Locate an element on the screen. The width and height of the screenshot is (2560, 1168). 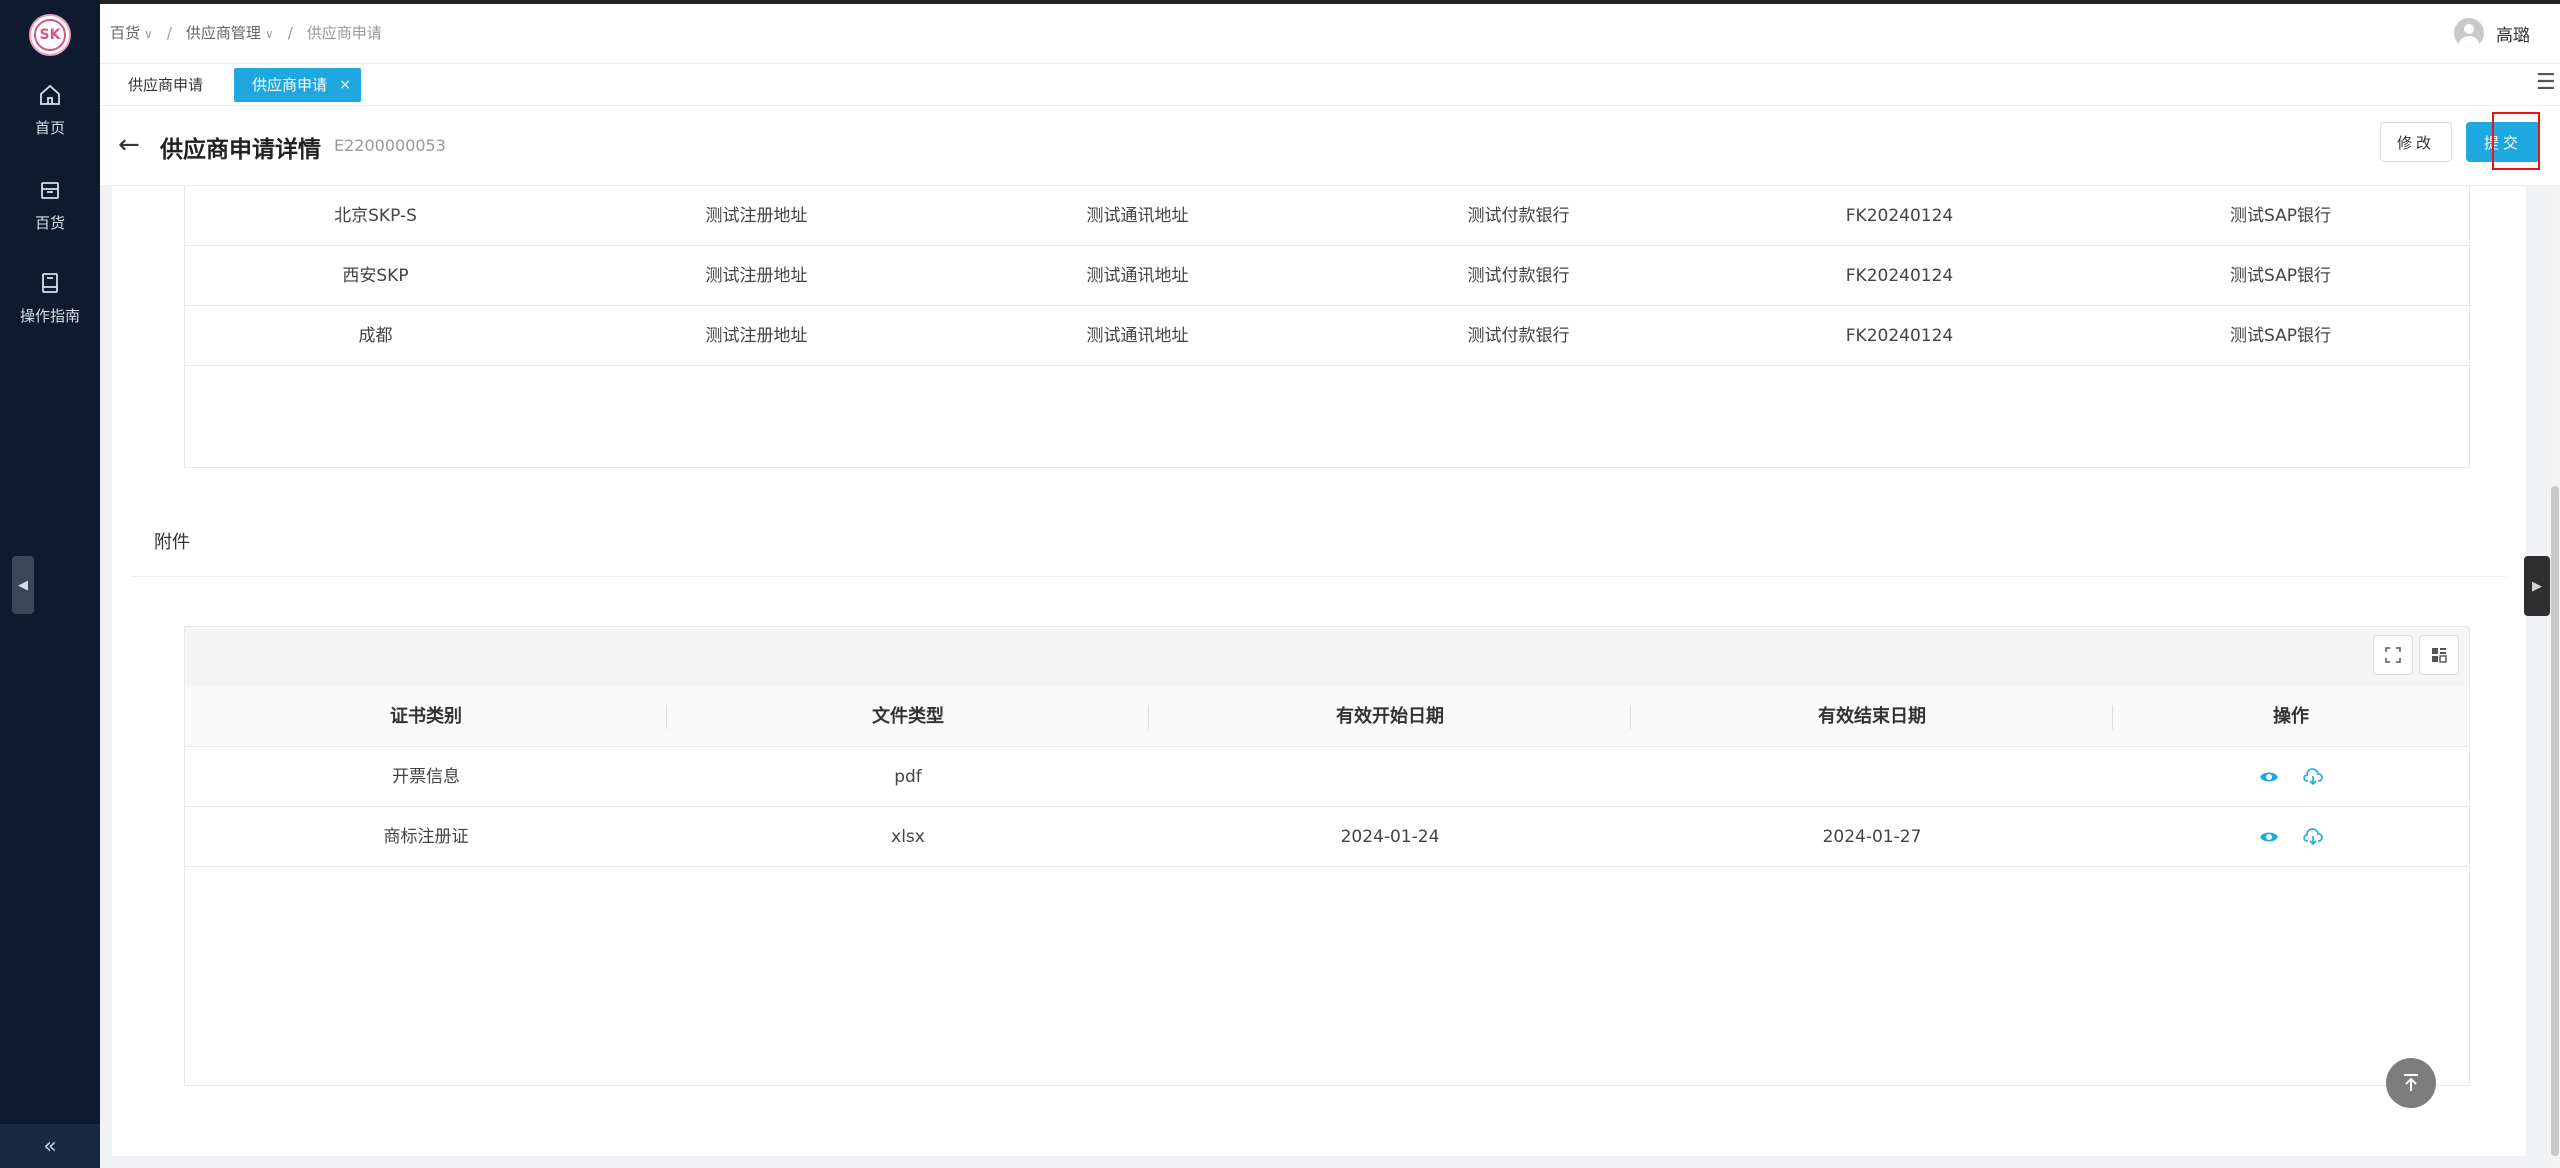
fullscreen-button is located at coordinates (2393, 655).